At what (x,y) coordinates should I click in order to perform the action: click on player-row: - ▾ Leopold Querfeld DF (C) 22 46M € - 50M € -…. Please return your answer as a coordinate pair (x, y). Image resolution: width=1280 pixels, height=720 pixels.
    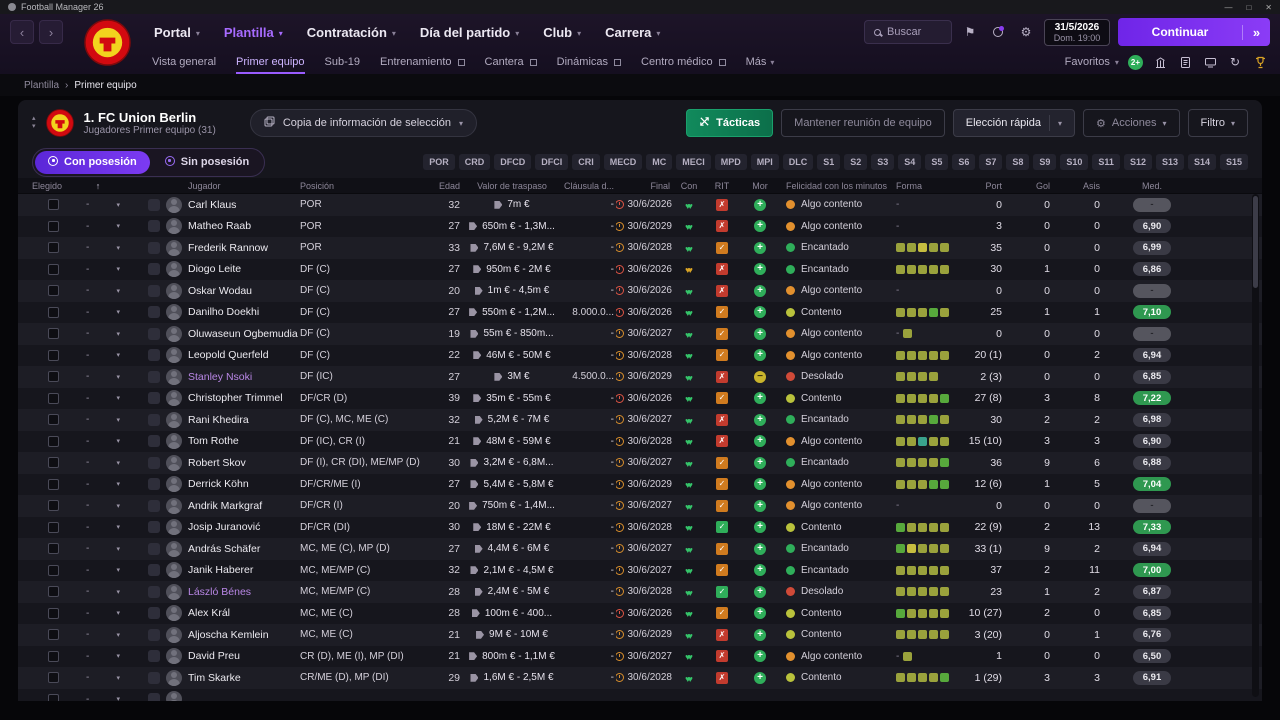
    Looking at the image, I should click on (640, 355).